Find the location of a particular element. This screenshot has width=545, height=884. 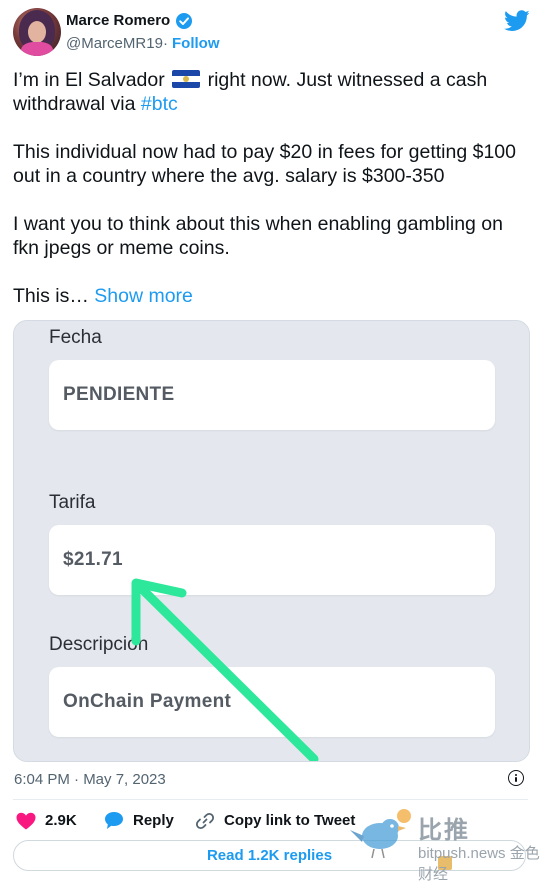

like-count: 2.9K is located at coordinates (61, 820).